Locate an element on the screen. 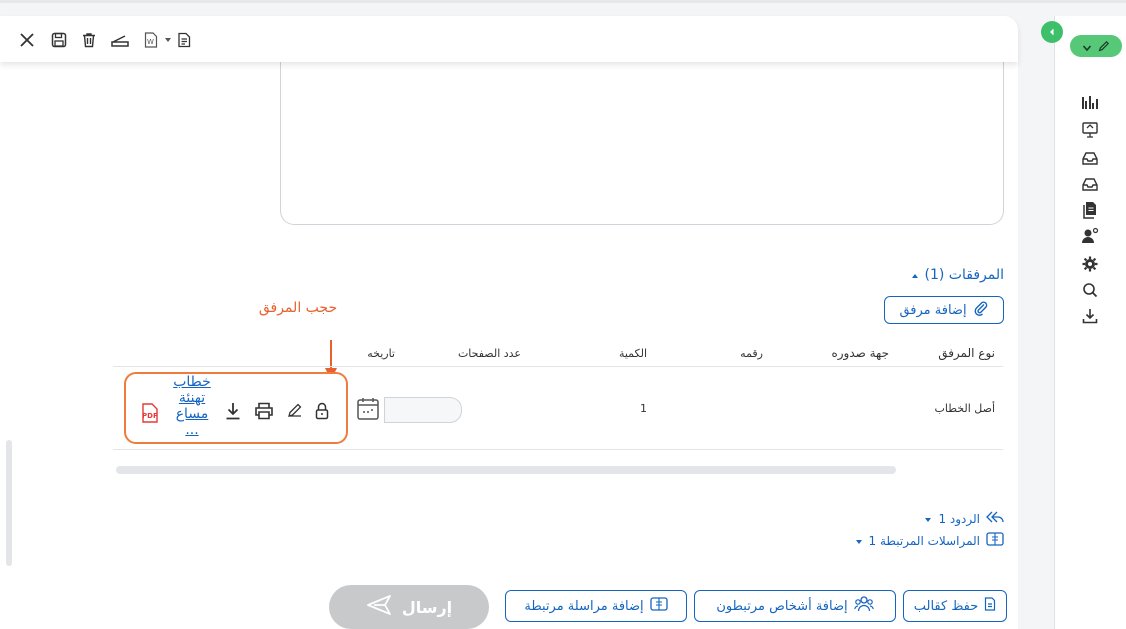 The image size is (1126, 629). add-related-people-label: إضافة أشخاص مرتبطون is located at coordinates (782, 606).